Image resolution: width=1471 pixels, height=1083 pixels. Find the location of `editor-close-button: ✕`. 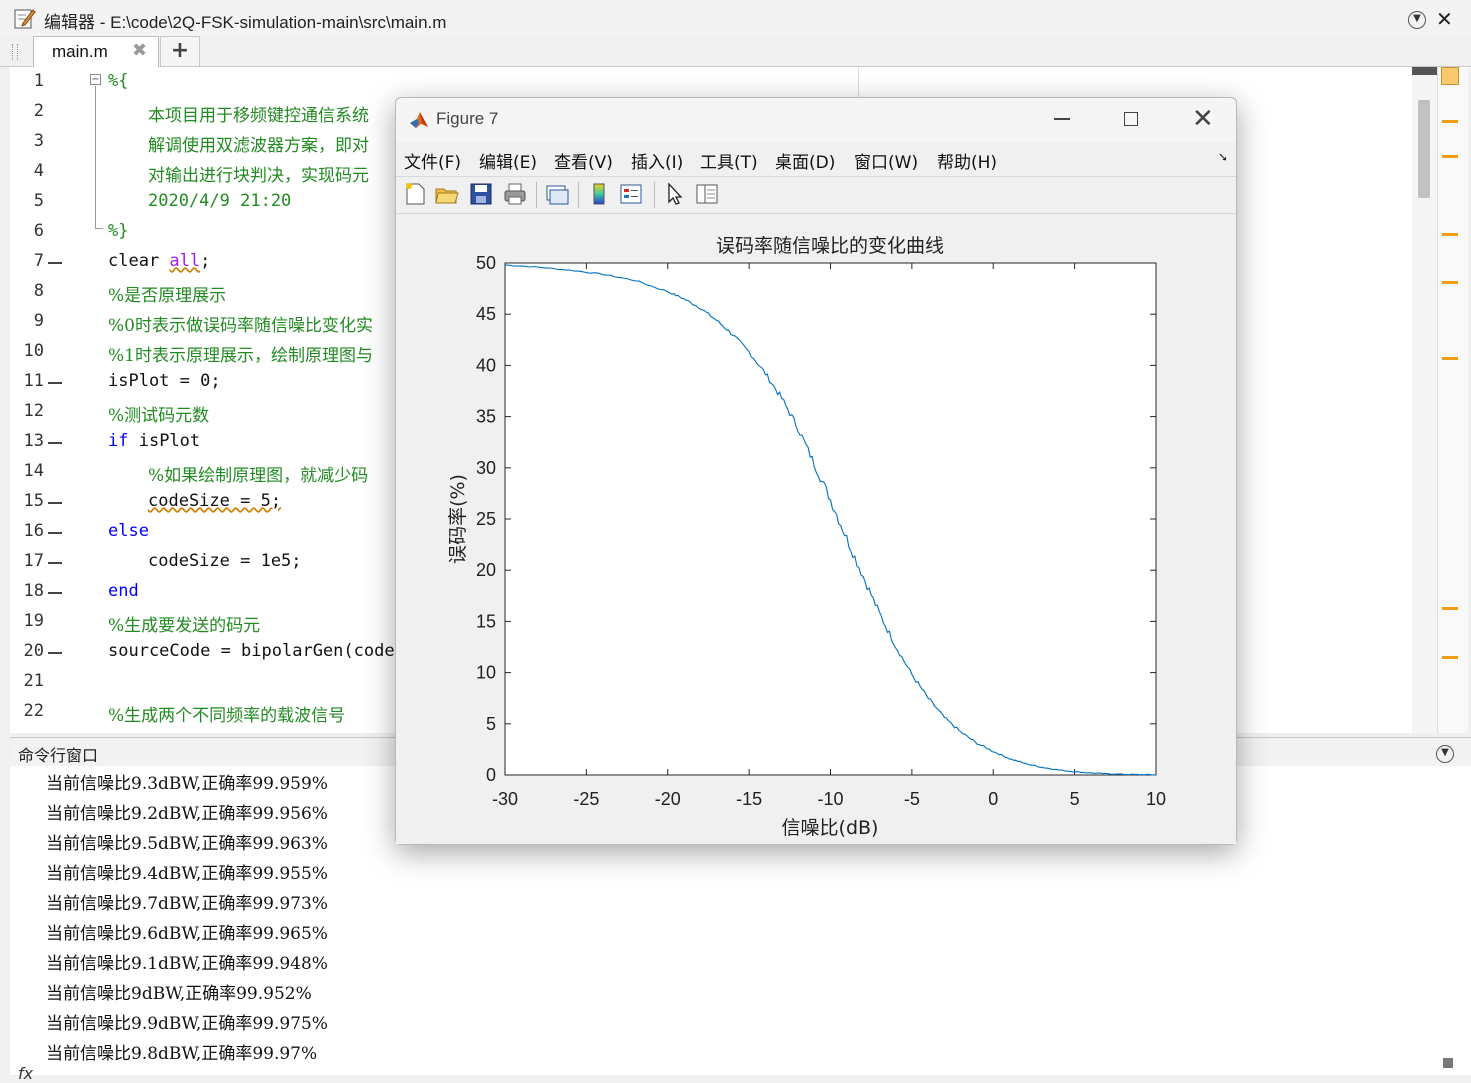

editor-close-button: ✕ is located at coordinates (1444, 19).